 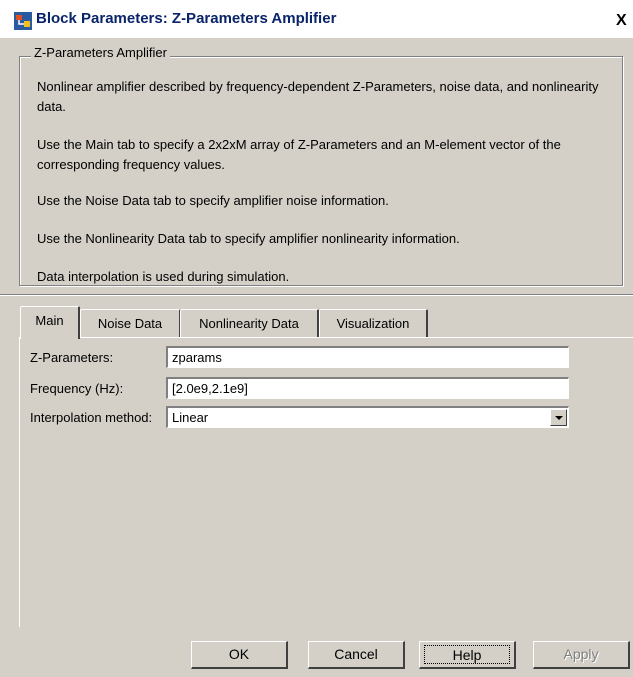 What do you see at coordinates (356, 655) in the screenshot?
I see `cancel-button: Cancel` at bounding box center [356, 655].